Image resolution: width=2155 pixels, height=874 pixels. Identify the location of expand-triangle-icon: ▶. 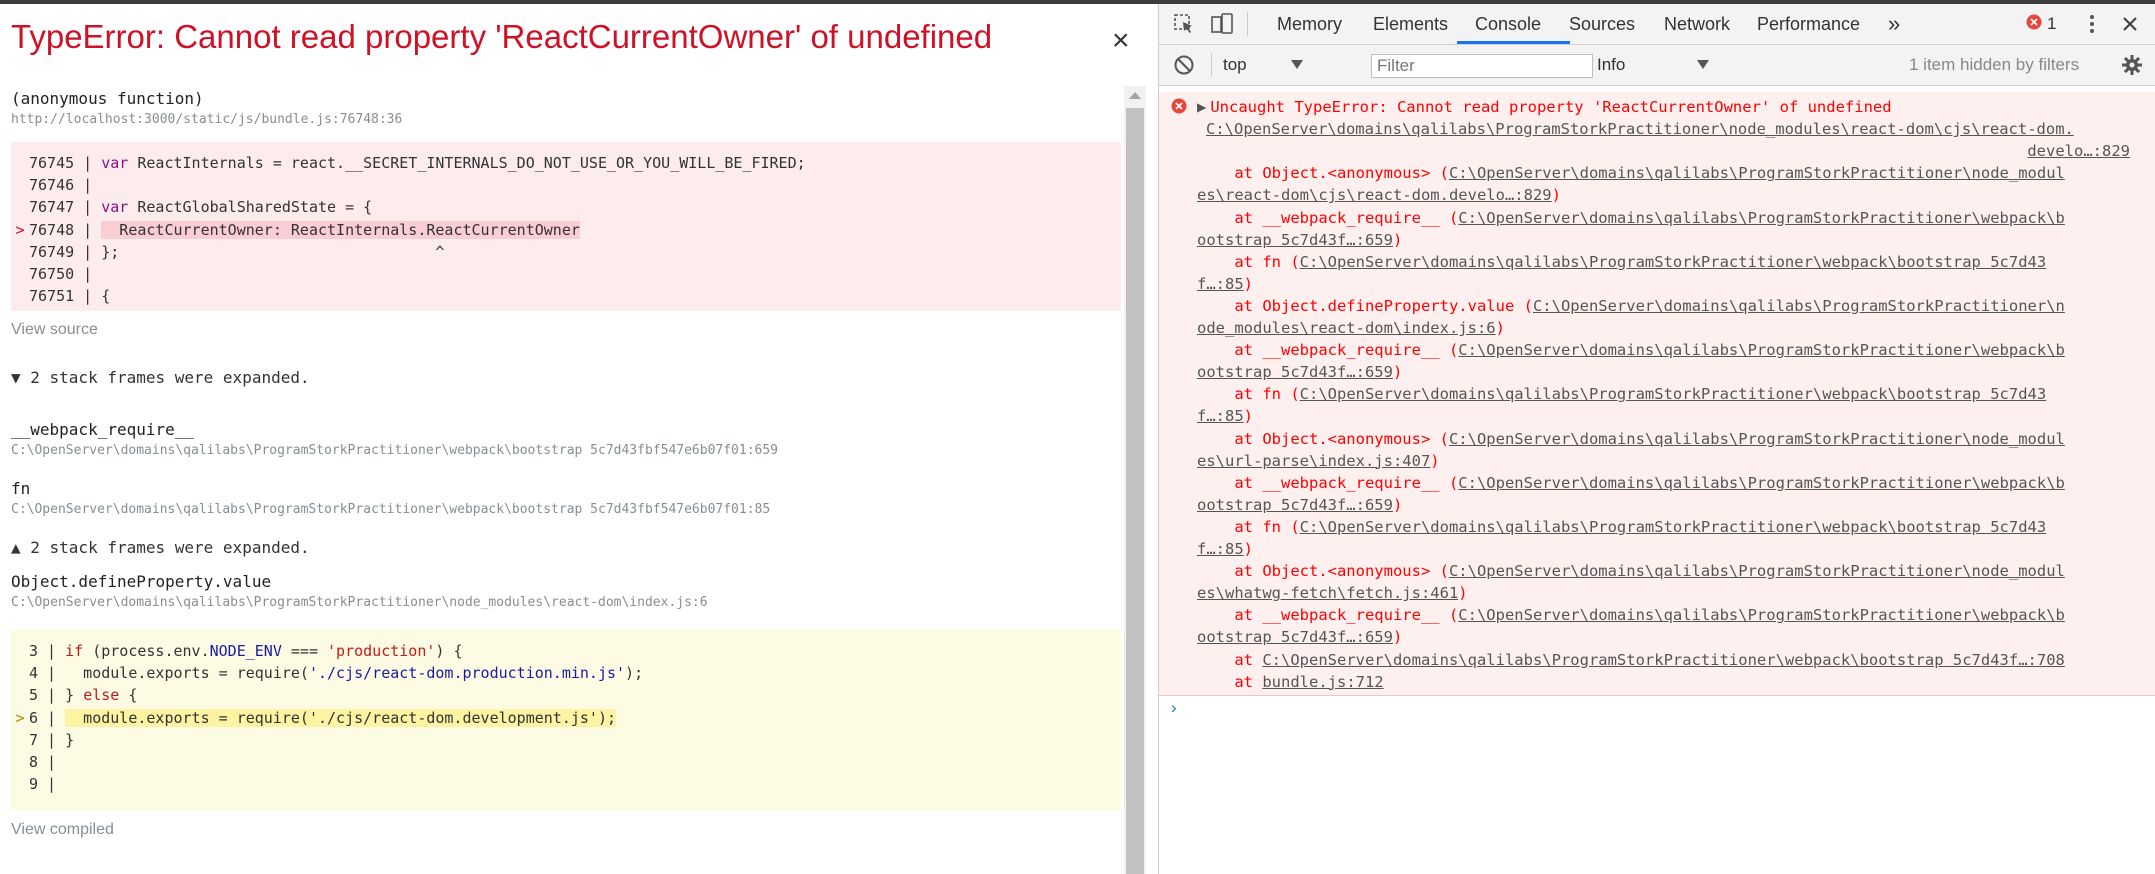
(1201, 107).